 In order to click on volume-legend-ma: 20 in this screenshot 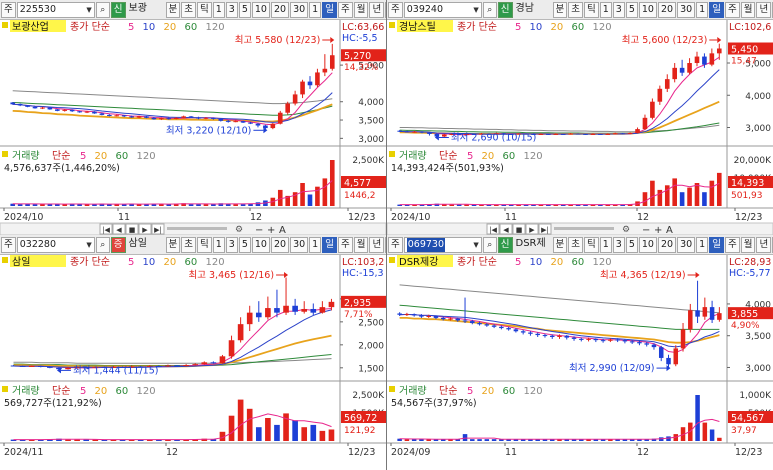, I will do `click(101, 156)`.